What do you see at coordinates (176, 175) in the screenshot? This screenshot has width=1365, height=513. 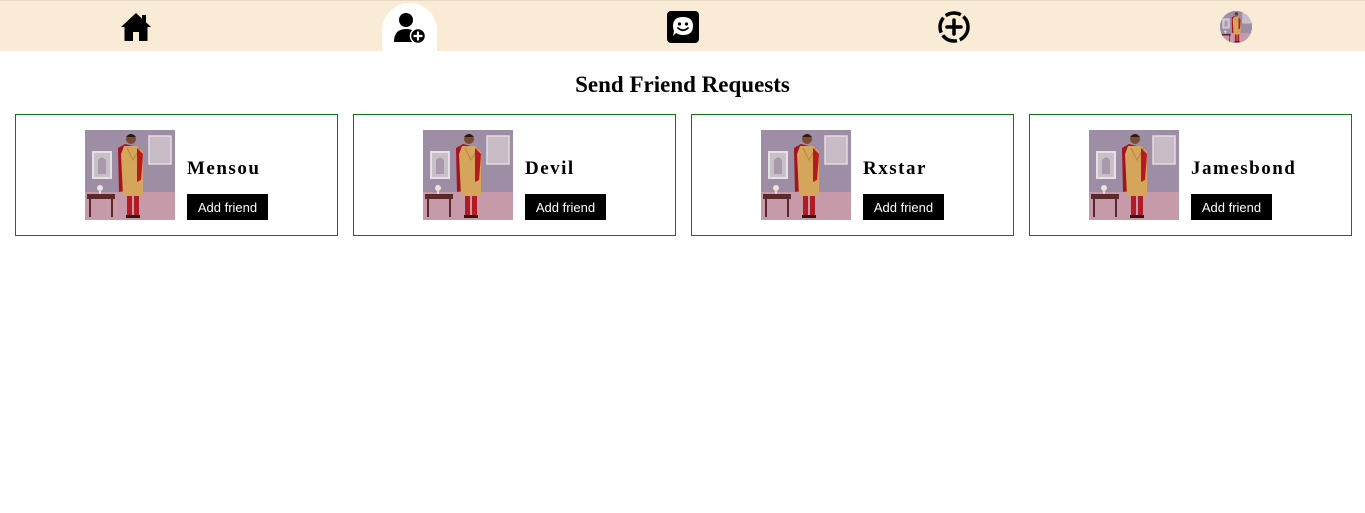 I see `friend-card: Mensou Add friend` at bounding box center [176, 175].